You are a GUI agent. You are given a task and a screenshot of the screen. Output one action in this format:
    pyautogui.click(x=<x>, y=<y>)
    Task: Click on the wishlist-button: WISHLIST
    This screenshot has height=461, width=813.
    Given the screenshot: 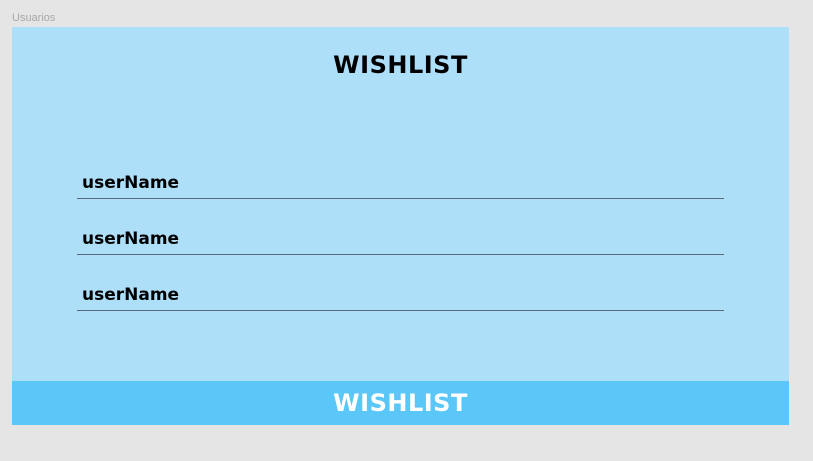 What is the action you would take?
    pyautogui.click(x=400, y=403)
    